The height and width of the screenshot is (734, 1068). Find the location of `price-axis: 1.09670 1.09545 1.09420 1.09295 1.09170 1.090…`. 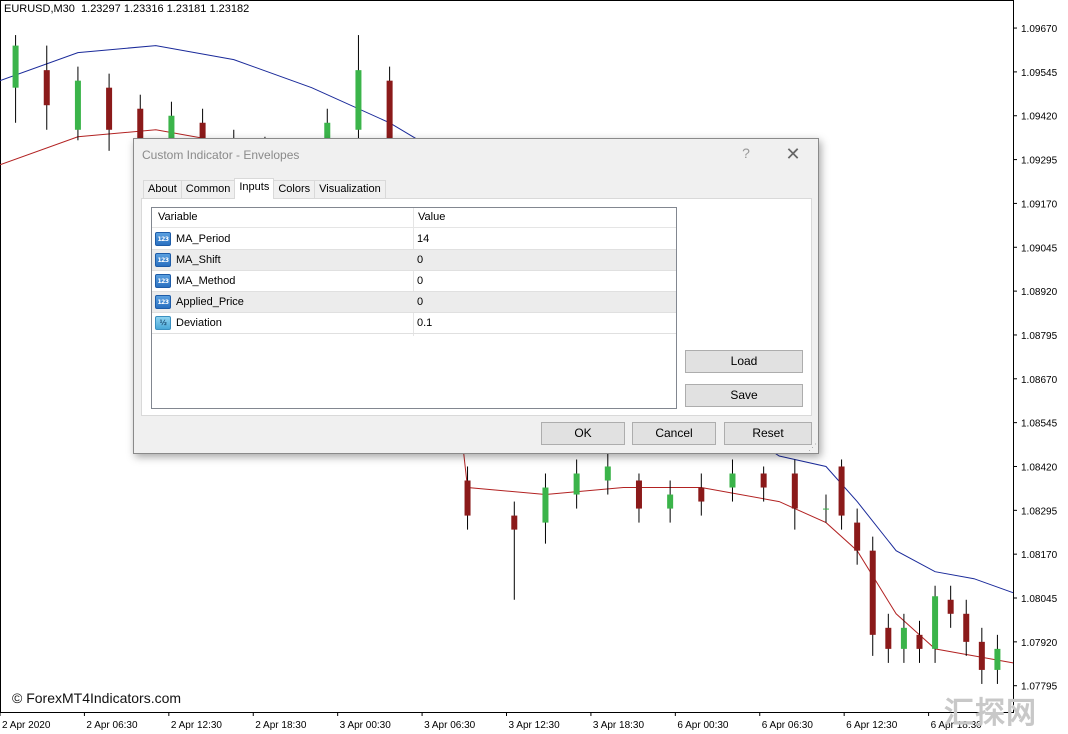

price-axis: 1.09670 1.09545 1.09420 1.09295 1.09170 1.090… is located at coordinates (1035, 358).